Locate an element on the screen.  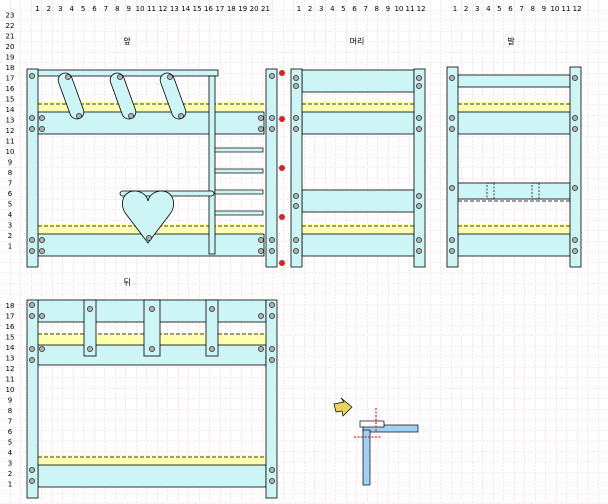
head-upper-frame is located at coordinates (358, 123).